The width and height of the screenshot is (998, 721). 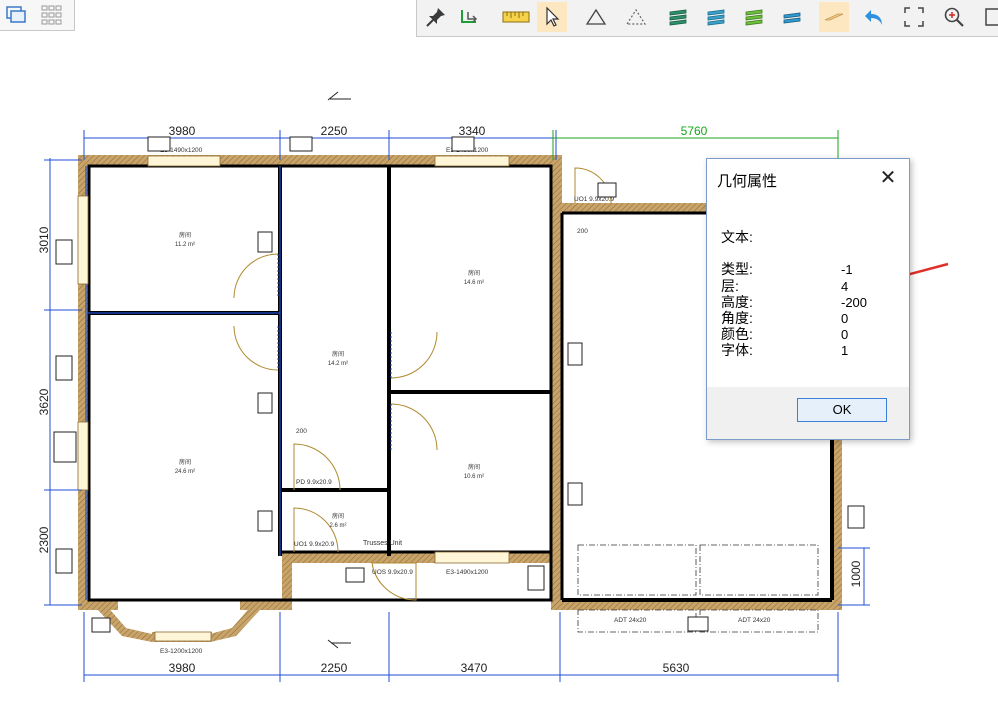 I want to click on svg-text: 14.6 m², so click(x=474, y=283).